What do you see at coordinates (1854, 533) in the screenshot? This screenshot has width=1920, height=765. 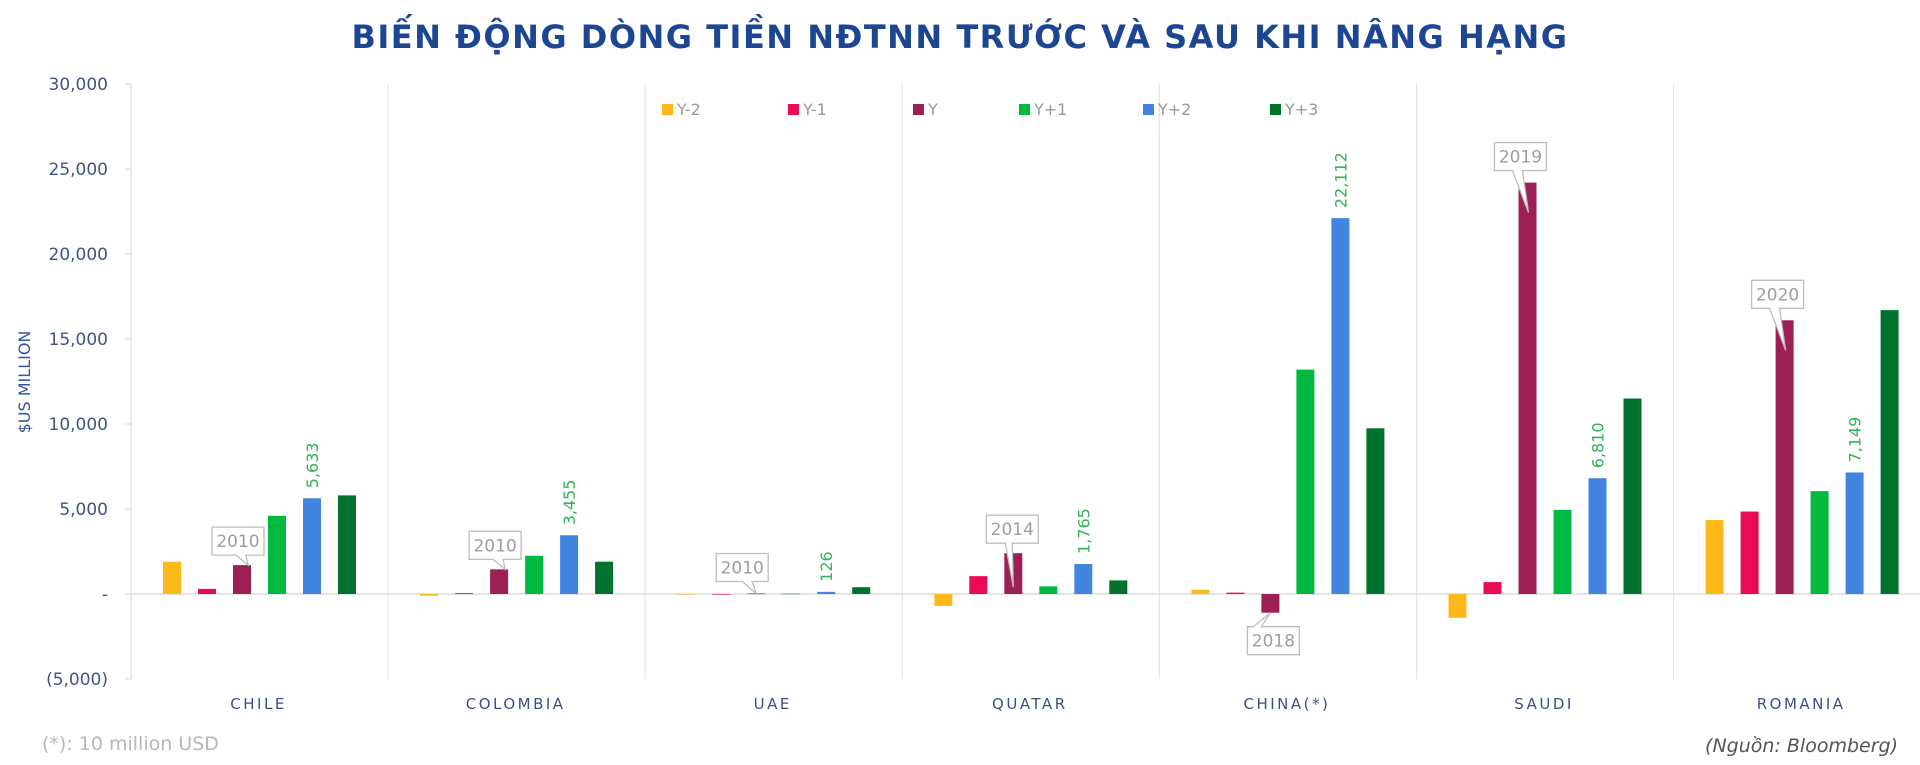 I see `bar-romania-yplus2` at bounding box center [1854, 533].